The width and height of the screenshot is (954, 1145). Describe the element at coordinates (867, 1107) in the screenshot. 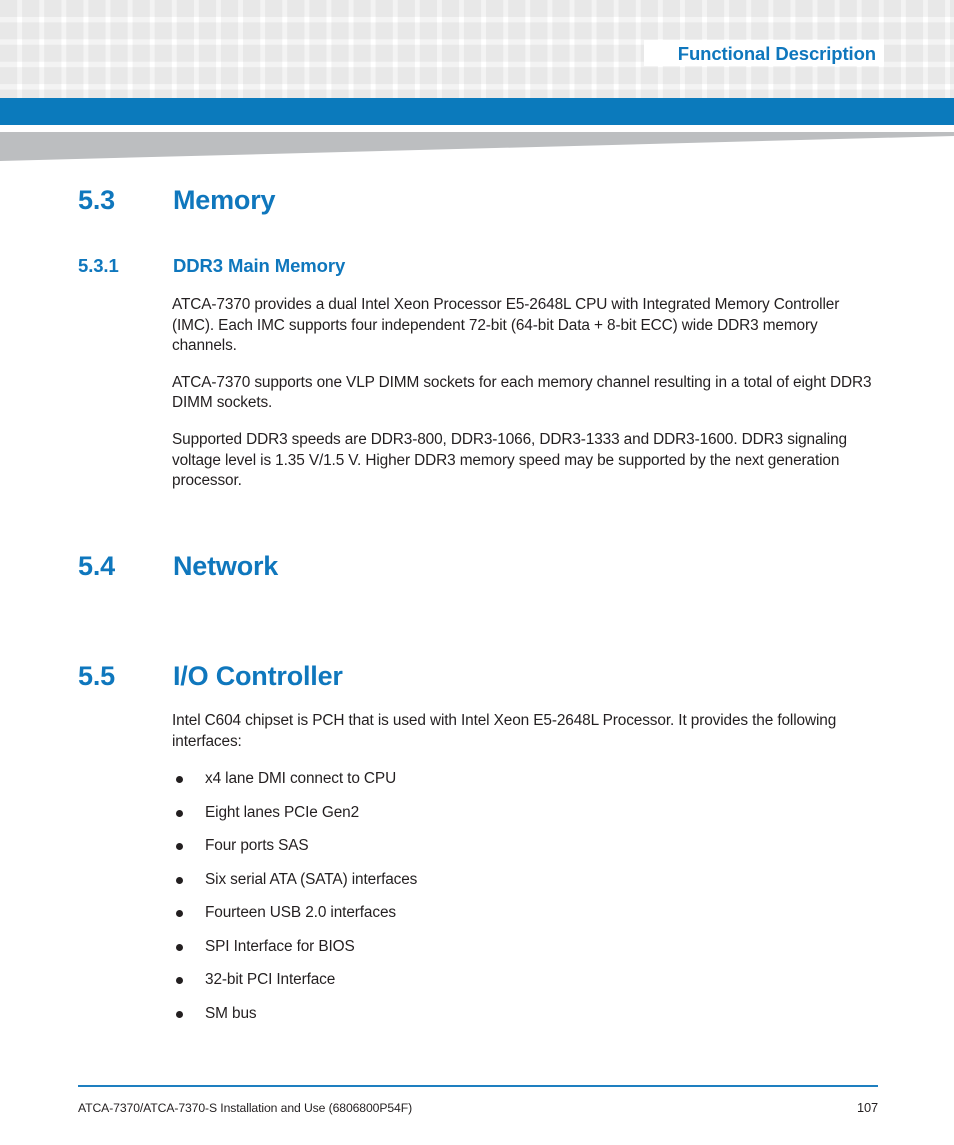

I see `footer-page-number: 107` at that location.